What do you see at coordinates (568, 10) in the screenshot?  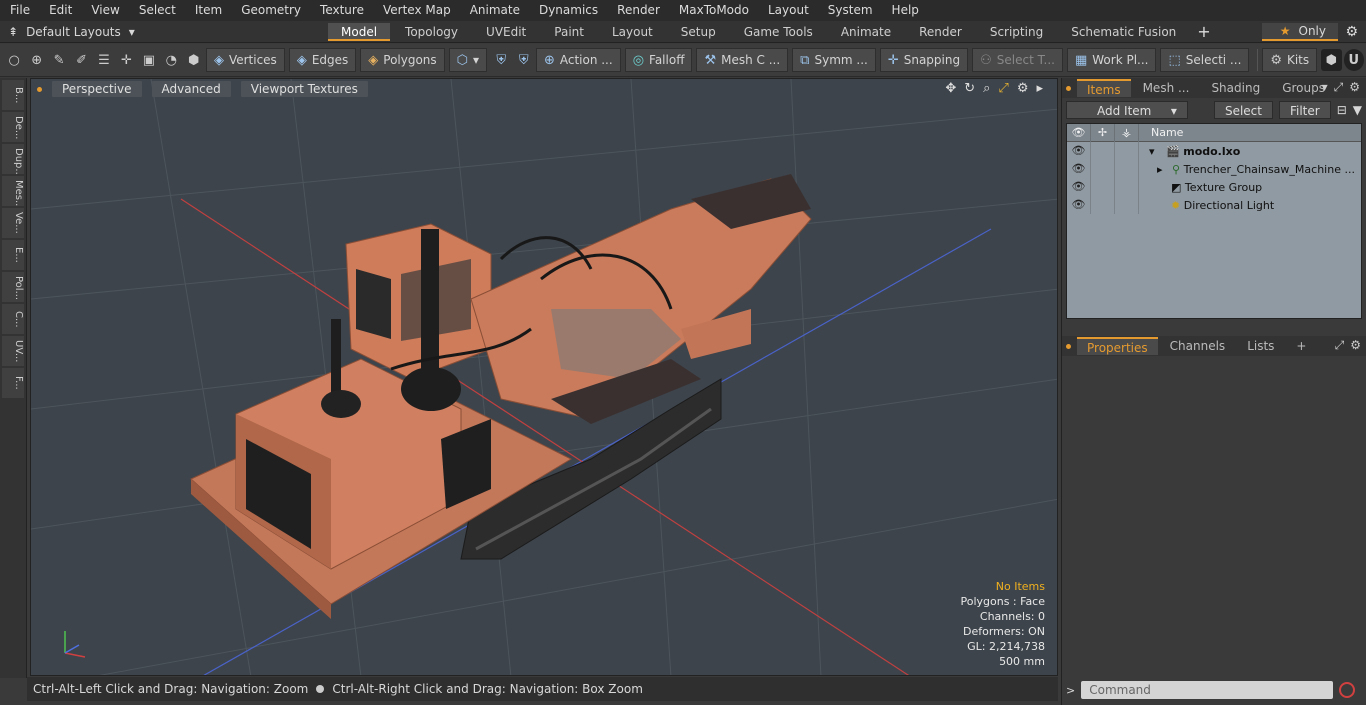 I see `menu-dynamics: Dynamics` at bounding box center [568, 10].